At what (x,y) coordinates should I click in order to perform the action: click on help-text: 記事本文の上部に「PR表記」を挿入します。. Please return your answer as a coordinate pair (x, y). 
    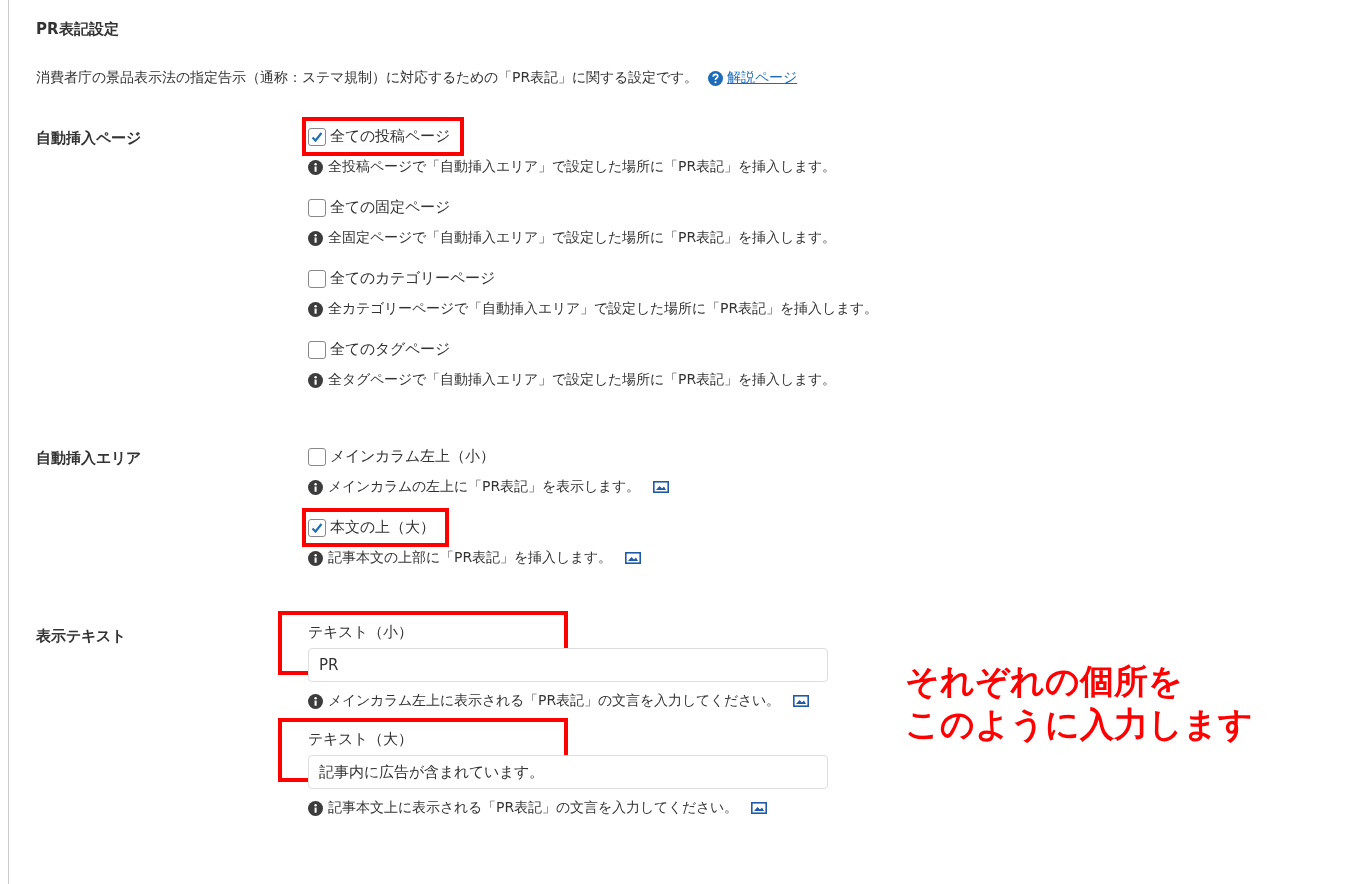
    Looking at the image, I should click on (470, 558).